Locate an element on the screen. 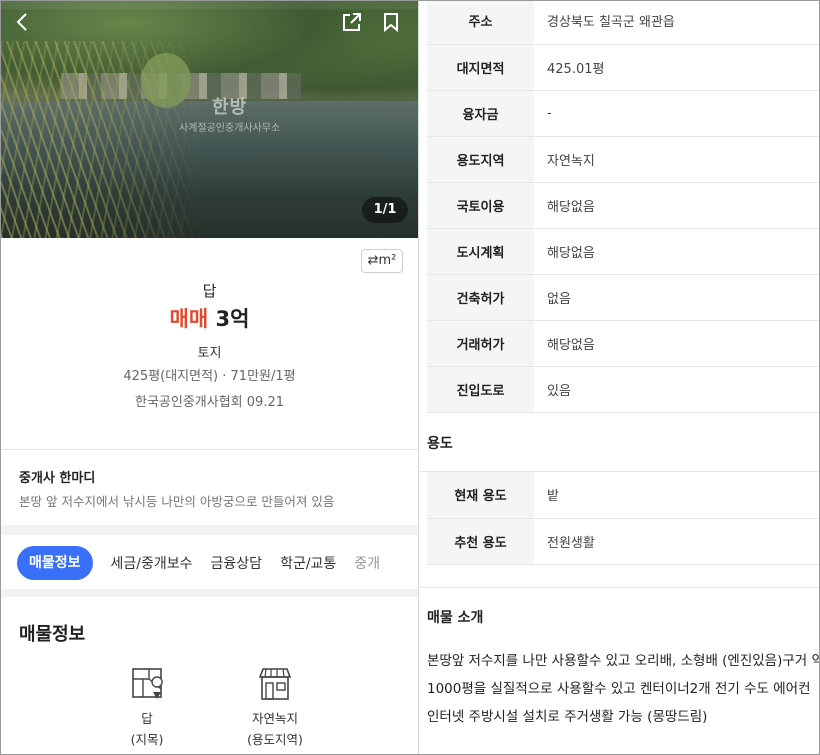 The width and height of the screenshot is (820, 755). detail-value: 경상북도 칠곡군 왜관읍 is located at coordinates (676, 23).